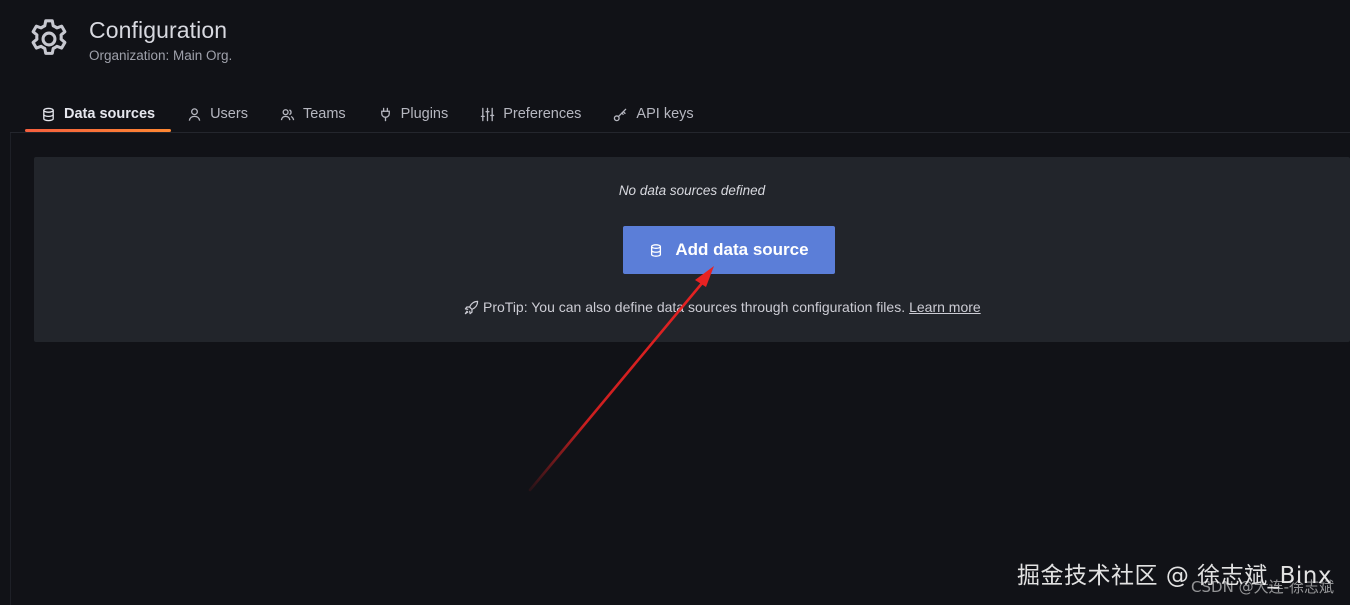 The image size is (1350, 605). I want to click on page-subtitle: Organization: Main Org., so click(161, 55).